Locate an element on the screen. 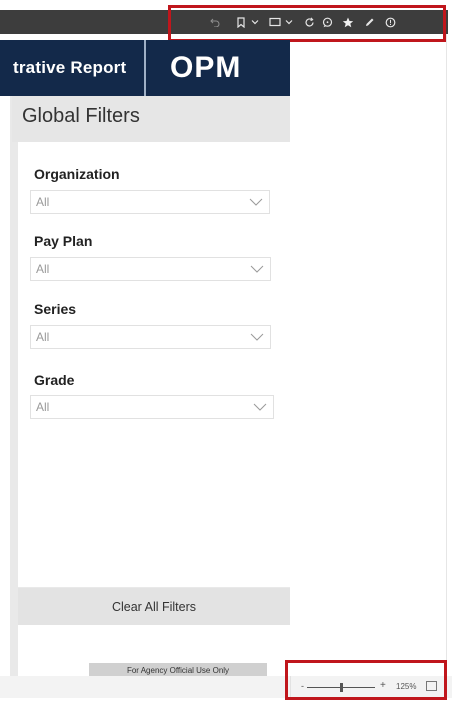 The width and height of the screenshot is (476, 703). opm-logo: OPM is located at coordinates (205, 68).